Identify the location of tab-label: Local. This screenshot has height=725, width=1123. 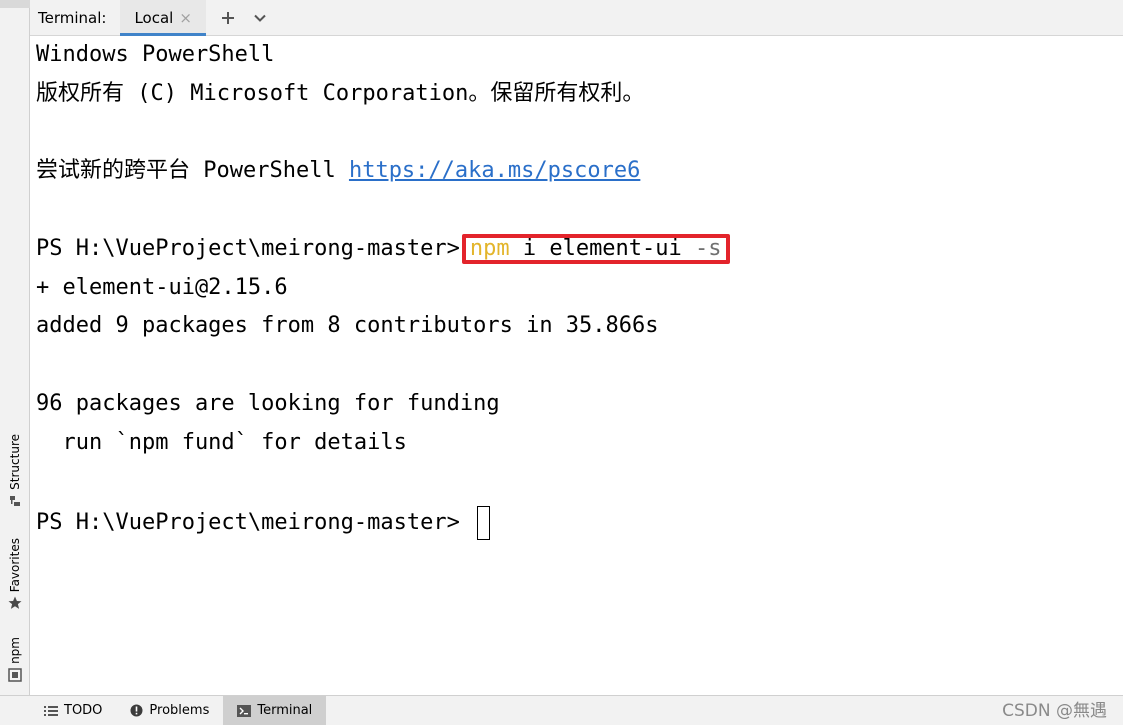
(154, 17).